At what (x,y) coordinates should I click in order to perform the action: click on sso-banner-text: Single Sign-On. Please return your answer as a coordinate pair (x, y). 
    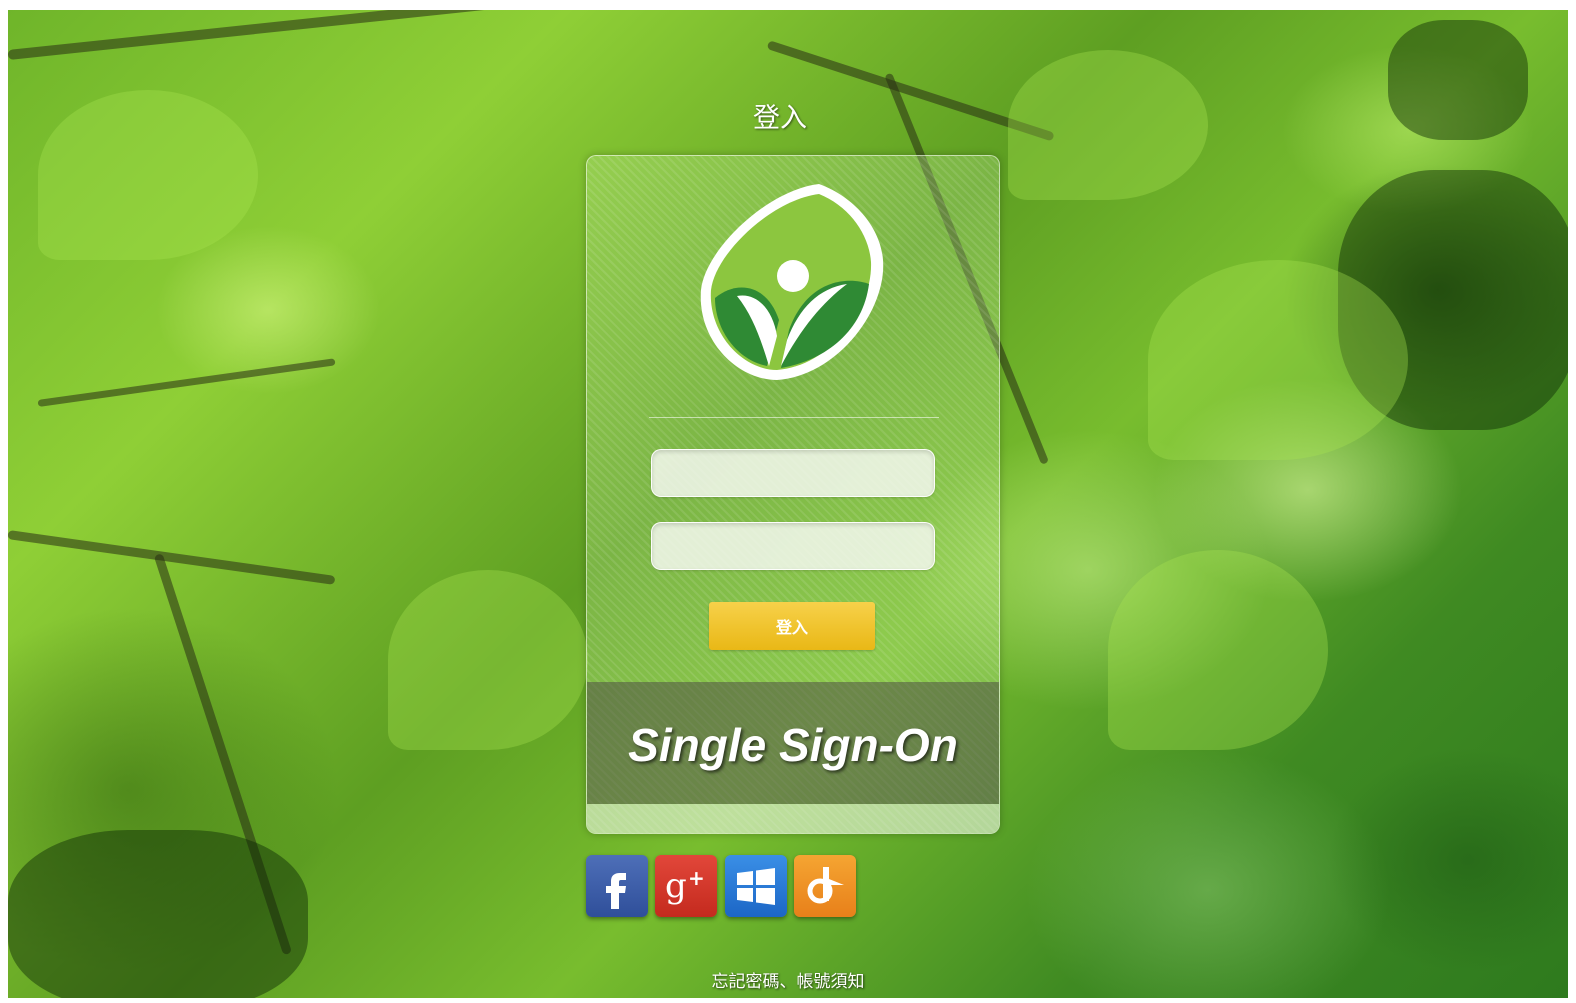
    Looking at the image, I should click on (793, 745).